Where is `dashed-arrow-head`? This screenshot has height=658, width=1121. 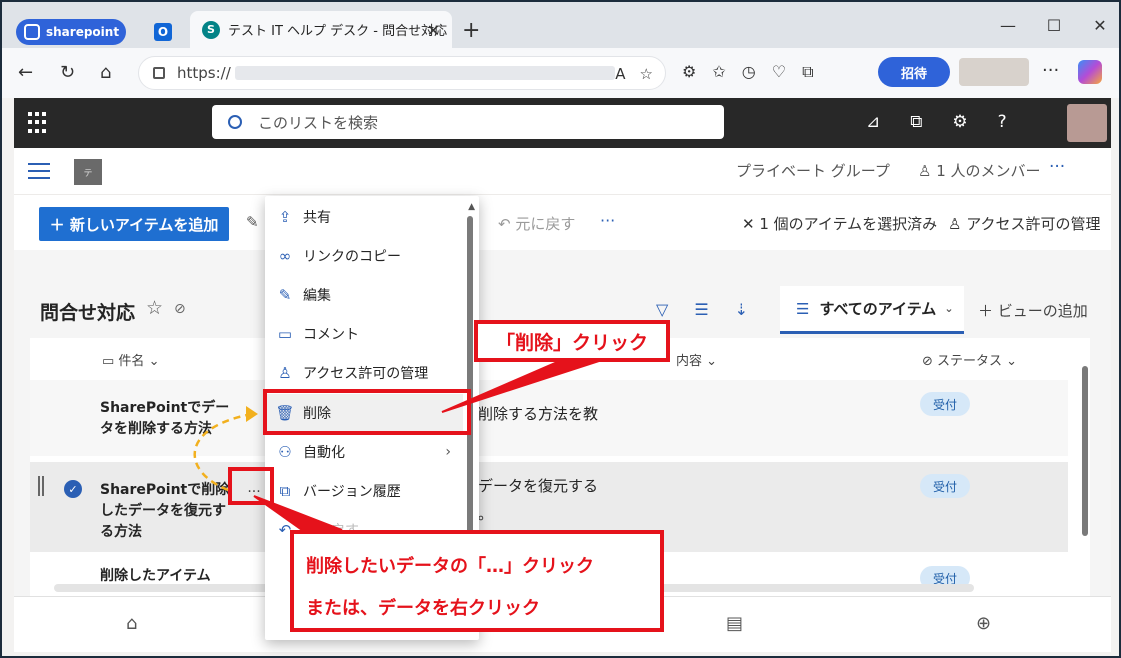 dashed-arrow-head is located at coordinates (252, 414).